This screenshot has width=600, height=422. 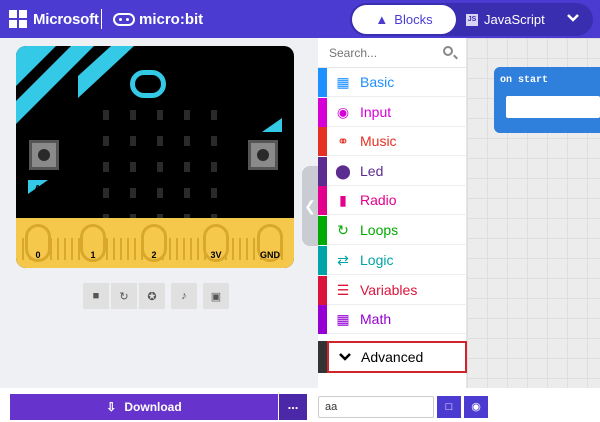 I want to click on category-math: ▦ Math, so click(x=392, y=319).